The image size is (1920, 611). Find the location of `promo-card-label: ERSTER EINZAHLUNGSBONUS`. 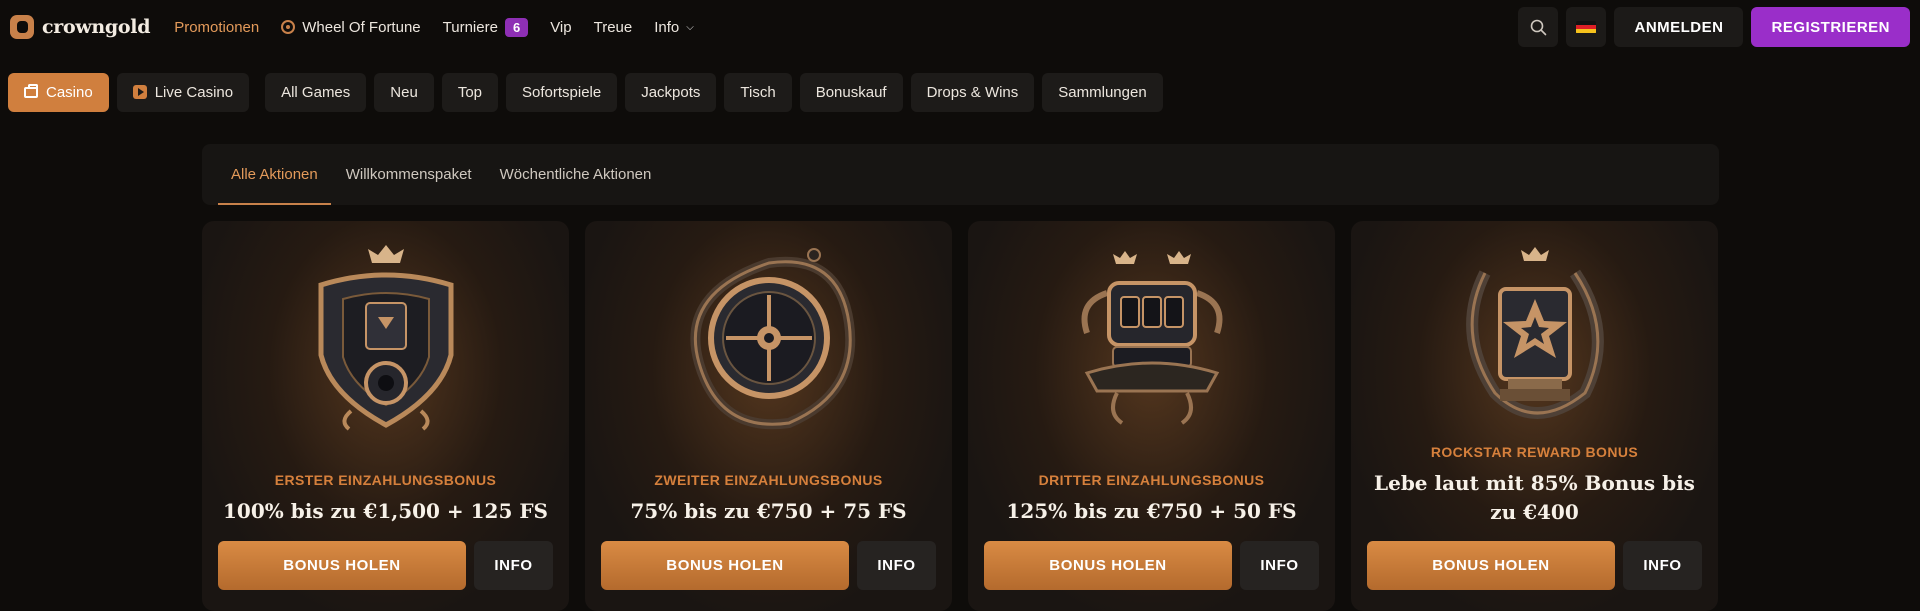

promo-card-label: ERSTER EINZAHLUNGSBONUS is located at coordinates (385, 480).